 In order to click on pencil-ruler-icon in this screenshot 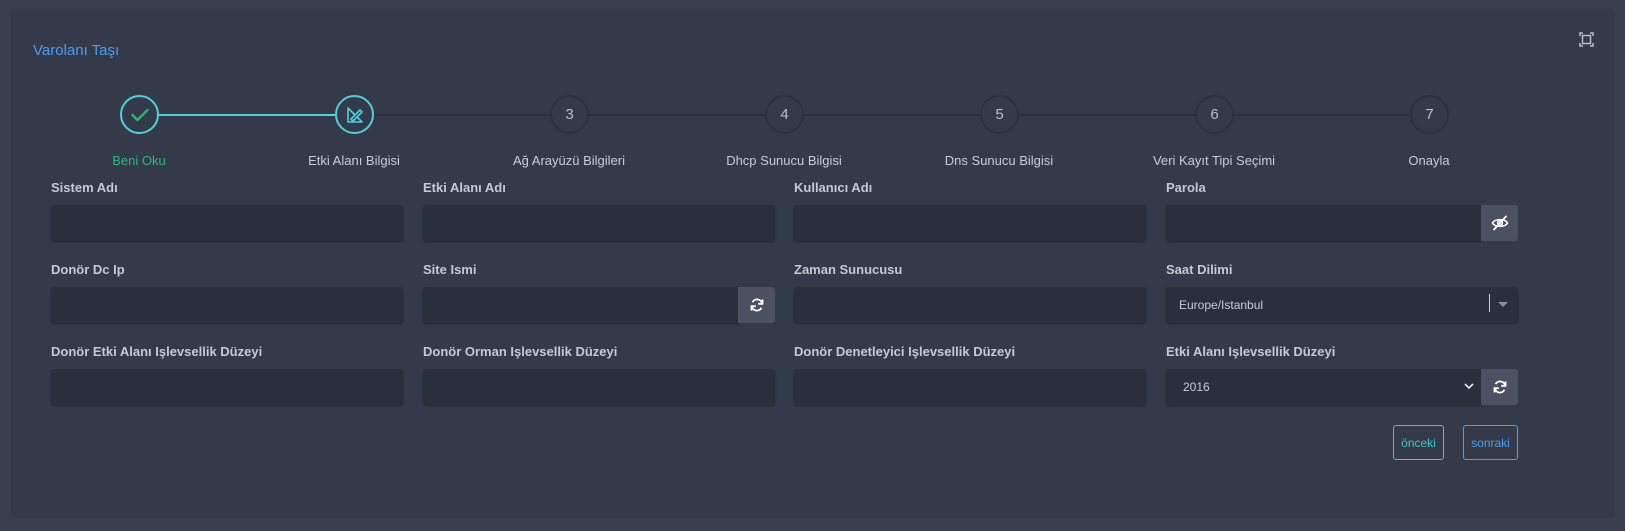, I will do `click(354, 114)`.